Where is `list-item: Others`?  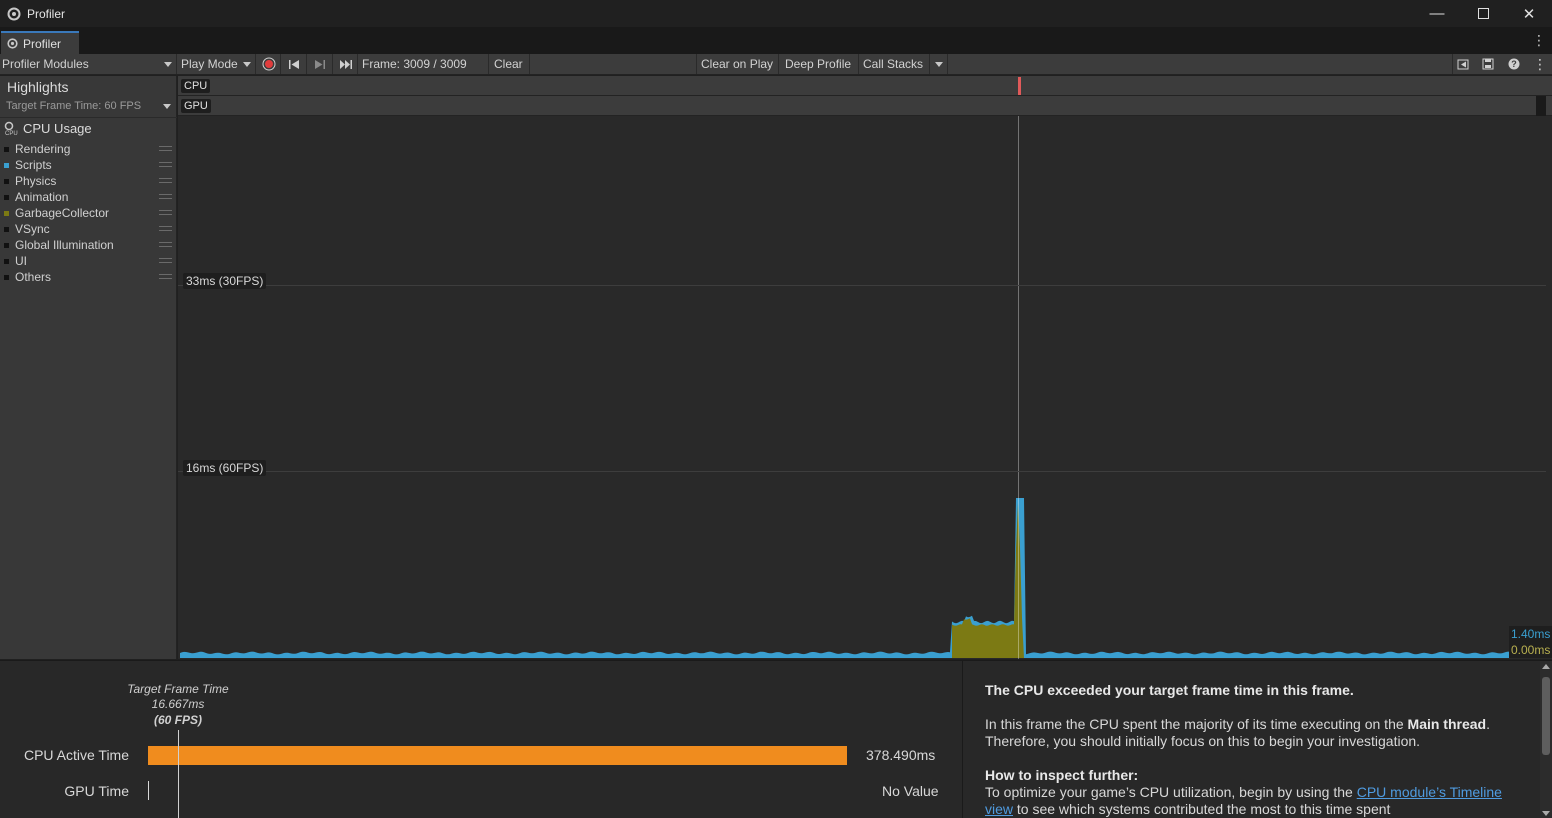 list-item: Others is located at coordinates (88, 277).